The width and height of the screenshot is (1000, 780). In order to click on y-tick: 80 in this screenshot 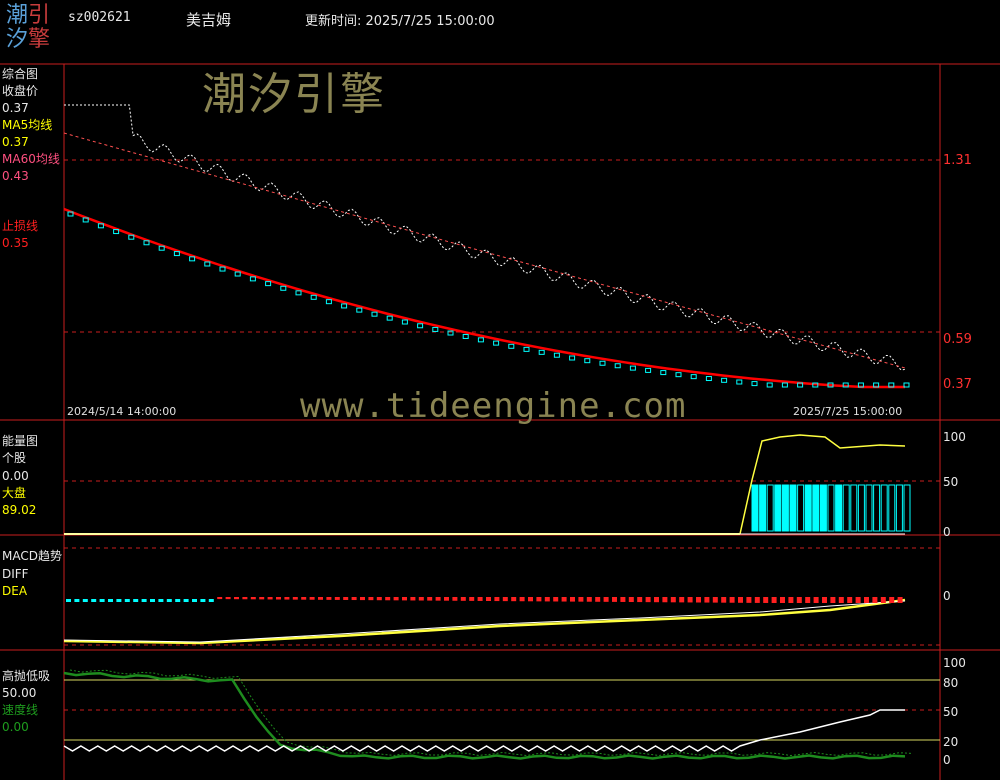, I will do `click(951, 683)`.